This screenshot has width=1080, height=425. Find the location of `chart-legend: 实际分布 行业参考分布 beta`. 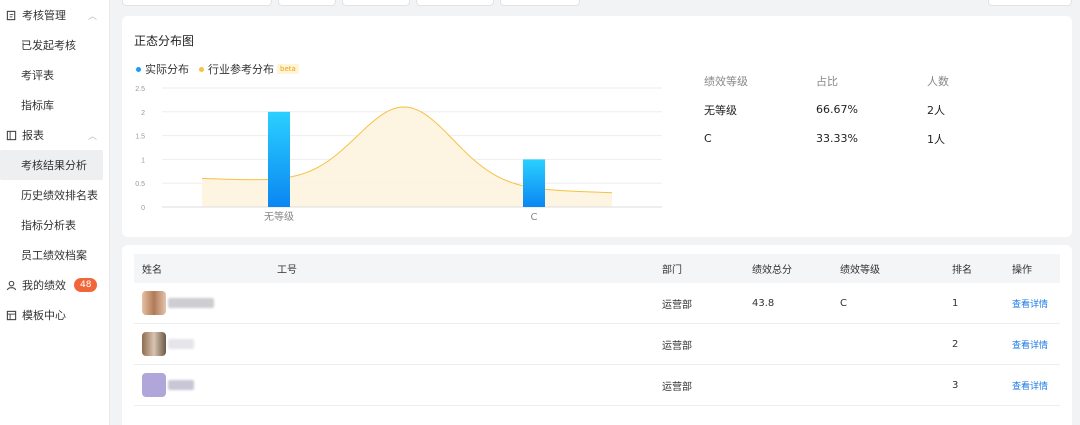

chart-legend: 实际分布 行业参考分布 beta is located at coordinates (222, 69).